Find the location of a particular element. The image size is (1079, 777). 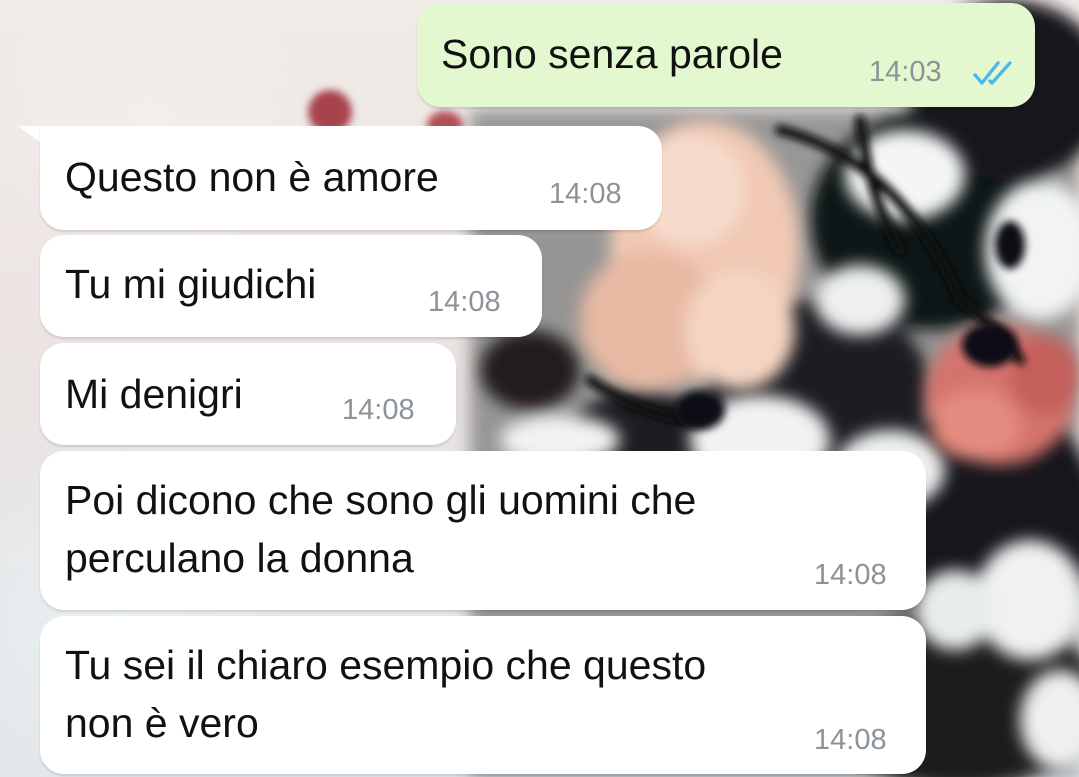

message-text: Tu mi giudichi is located at coordinates (191, 284).